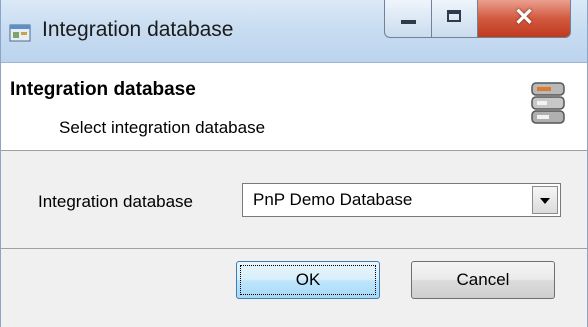 The width and height of the screenshot is (588, 327). I want to click on maximize-button, so click(455, 19).